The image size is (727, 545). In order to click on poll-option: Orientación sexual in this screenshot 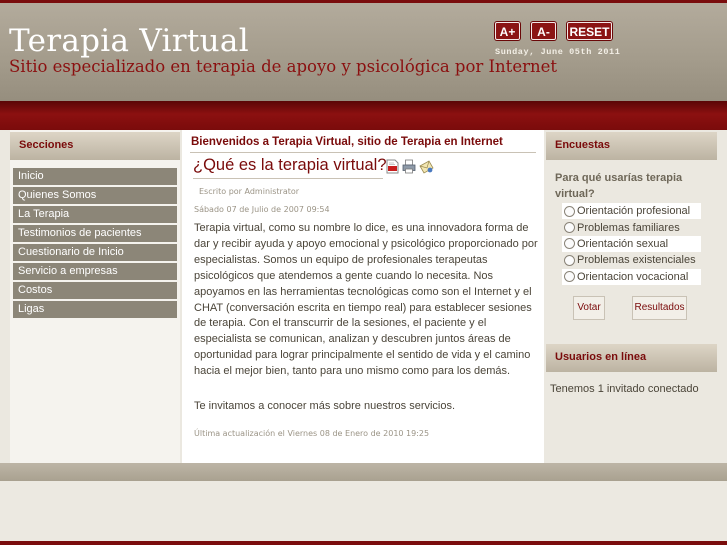, I will do `click(631, 244)`.